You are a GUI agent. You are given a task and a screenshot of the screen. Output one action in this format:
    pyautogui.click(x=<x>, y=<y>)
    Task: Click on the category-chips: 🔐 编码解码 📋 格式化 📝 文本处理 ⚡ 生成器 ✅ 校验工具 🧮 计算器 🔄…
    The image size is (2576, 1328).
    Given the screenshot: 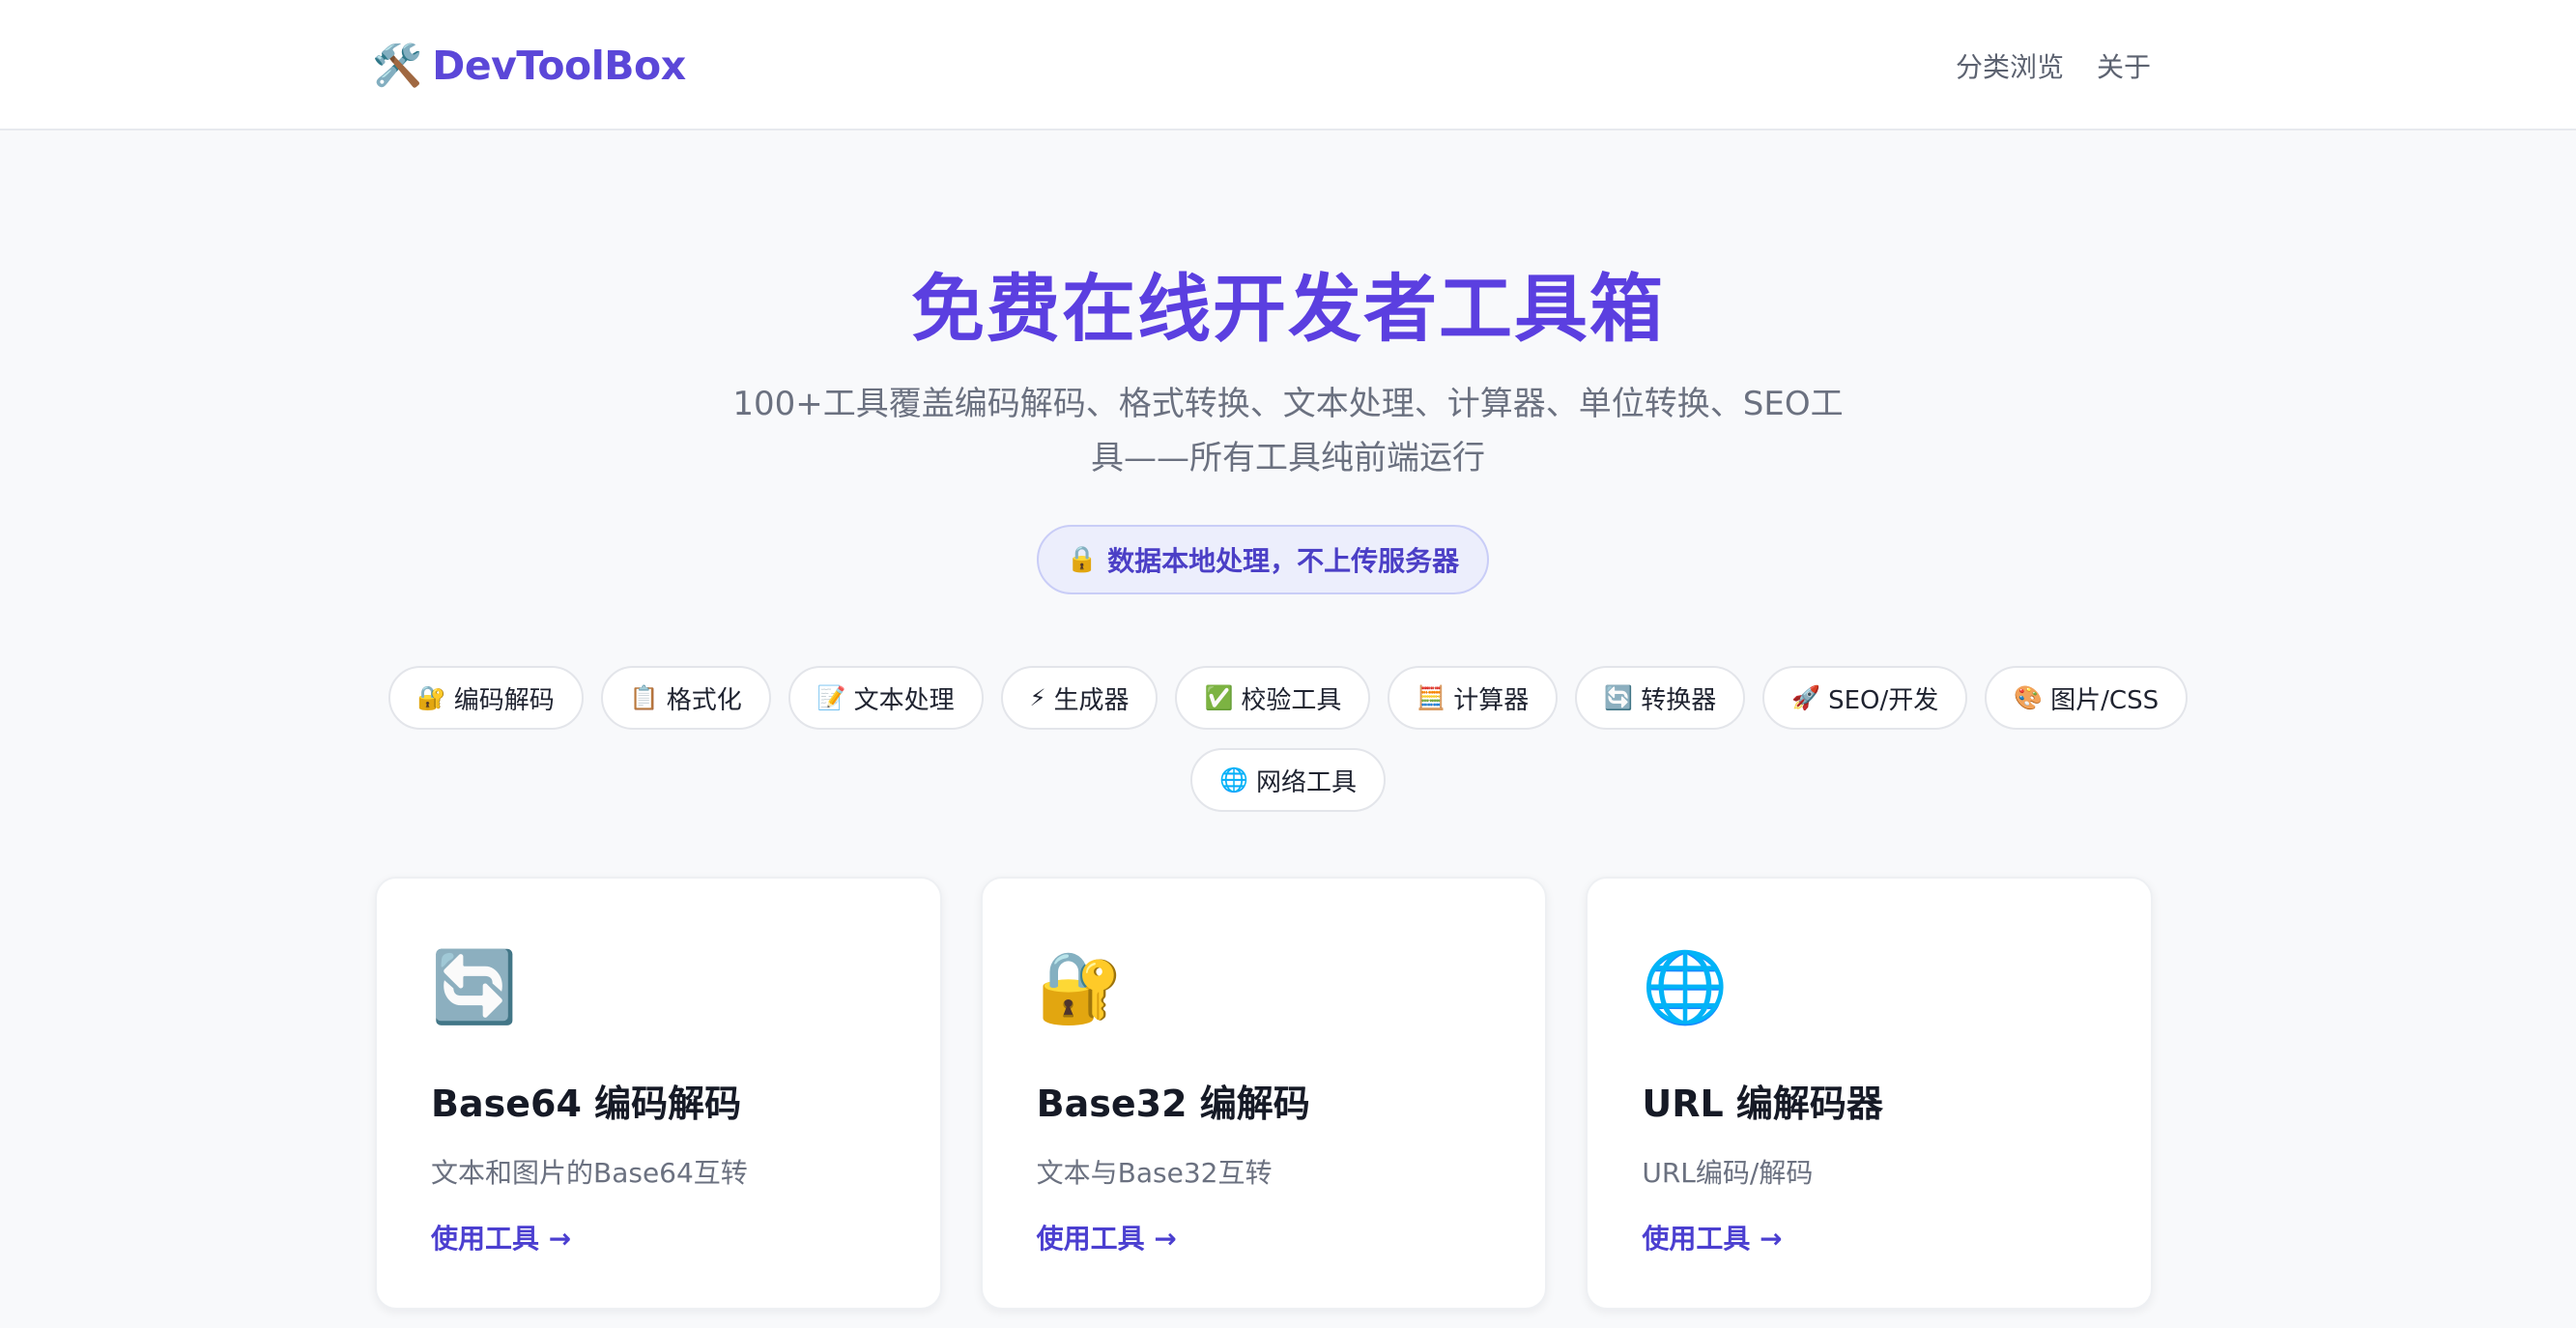 What is the action you would take?
    pyautogui.click(x=1288, y=698)
    